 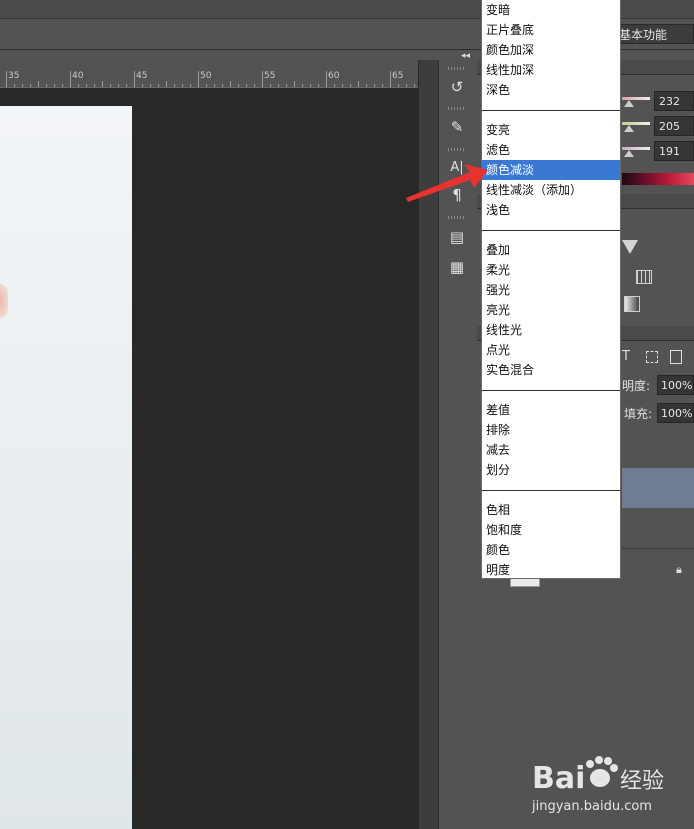 What do you see at coordinates (270, 76) in the screenshot?
I see `ruler-tick-label: 55` at bounding box center [270, 76].